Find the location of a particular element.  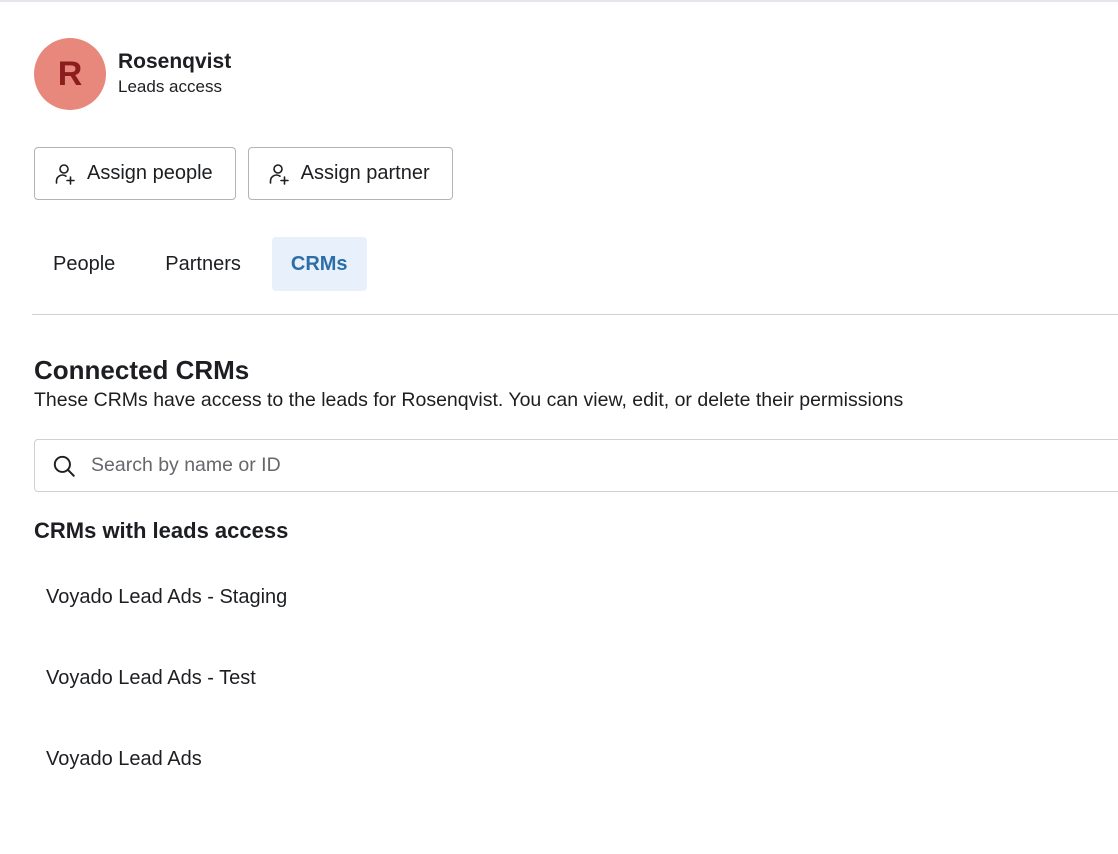

list-item: Voyado Lead Ads - Test is located at coordinates (334, 691).